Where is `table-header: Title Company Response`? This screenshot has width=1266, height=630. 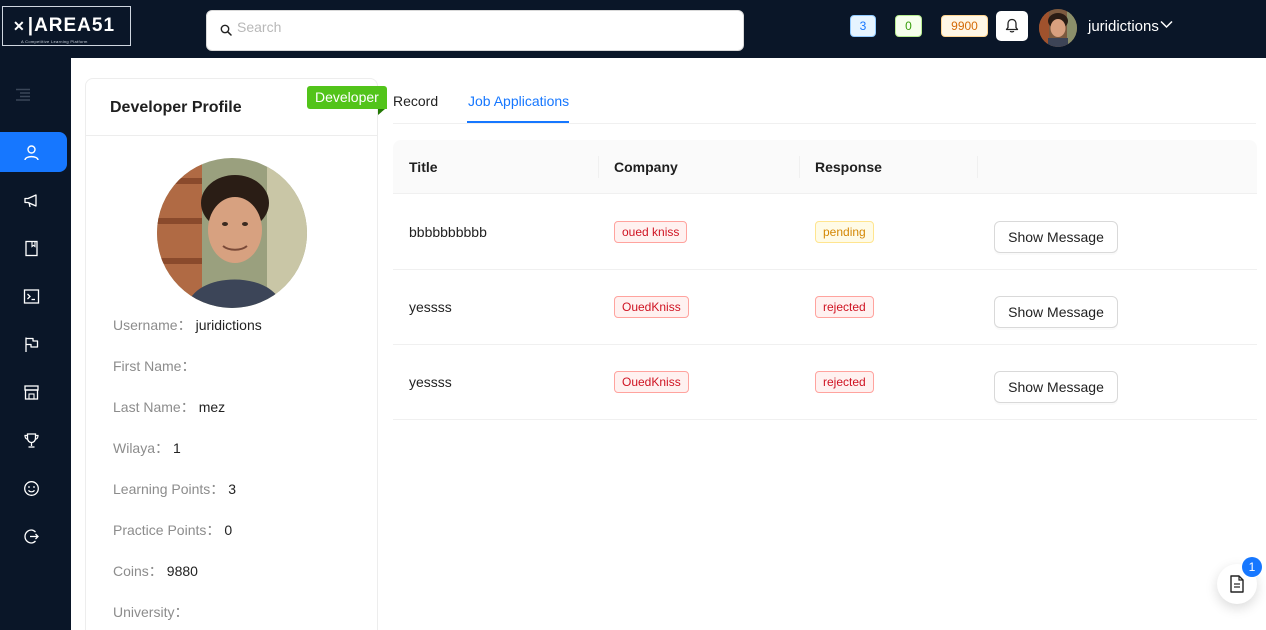 table-header: Title Company Response is located at coordinates (825, 167).